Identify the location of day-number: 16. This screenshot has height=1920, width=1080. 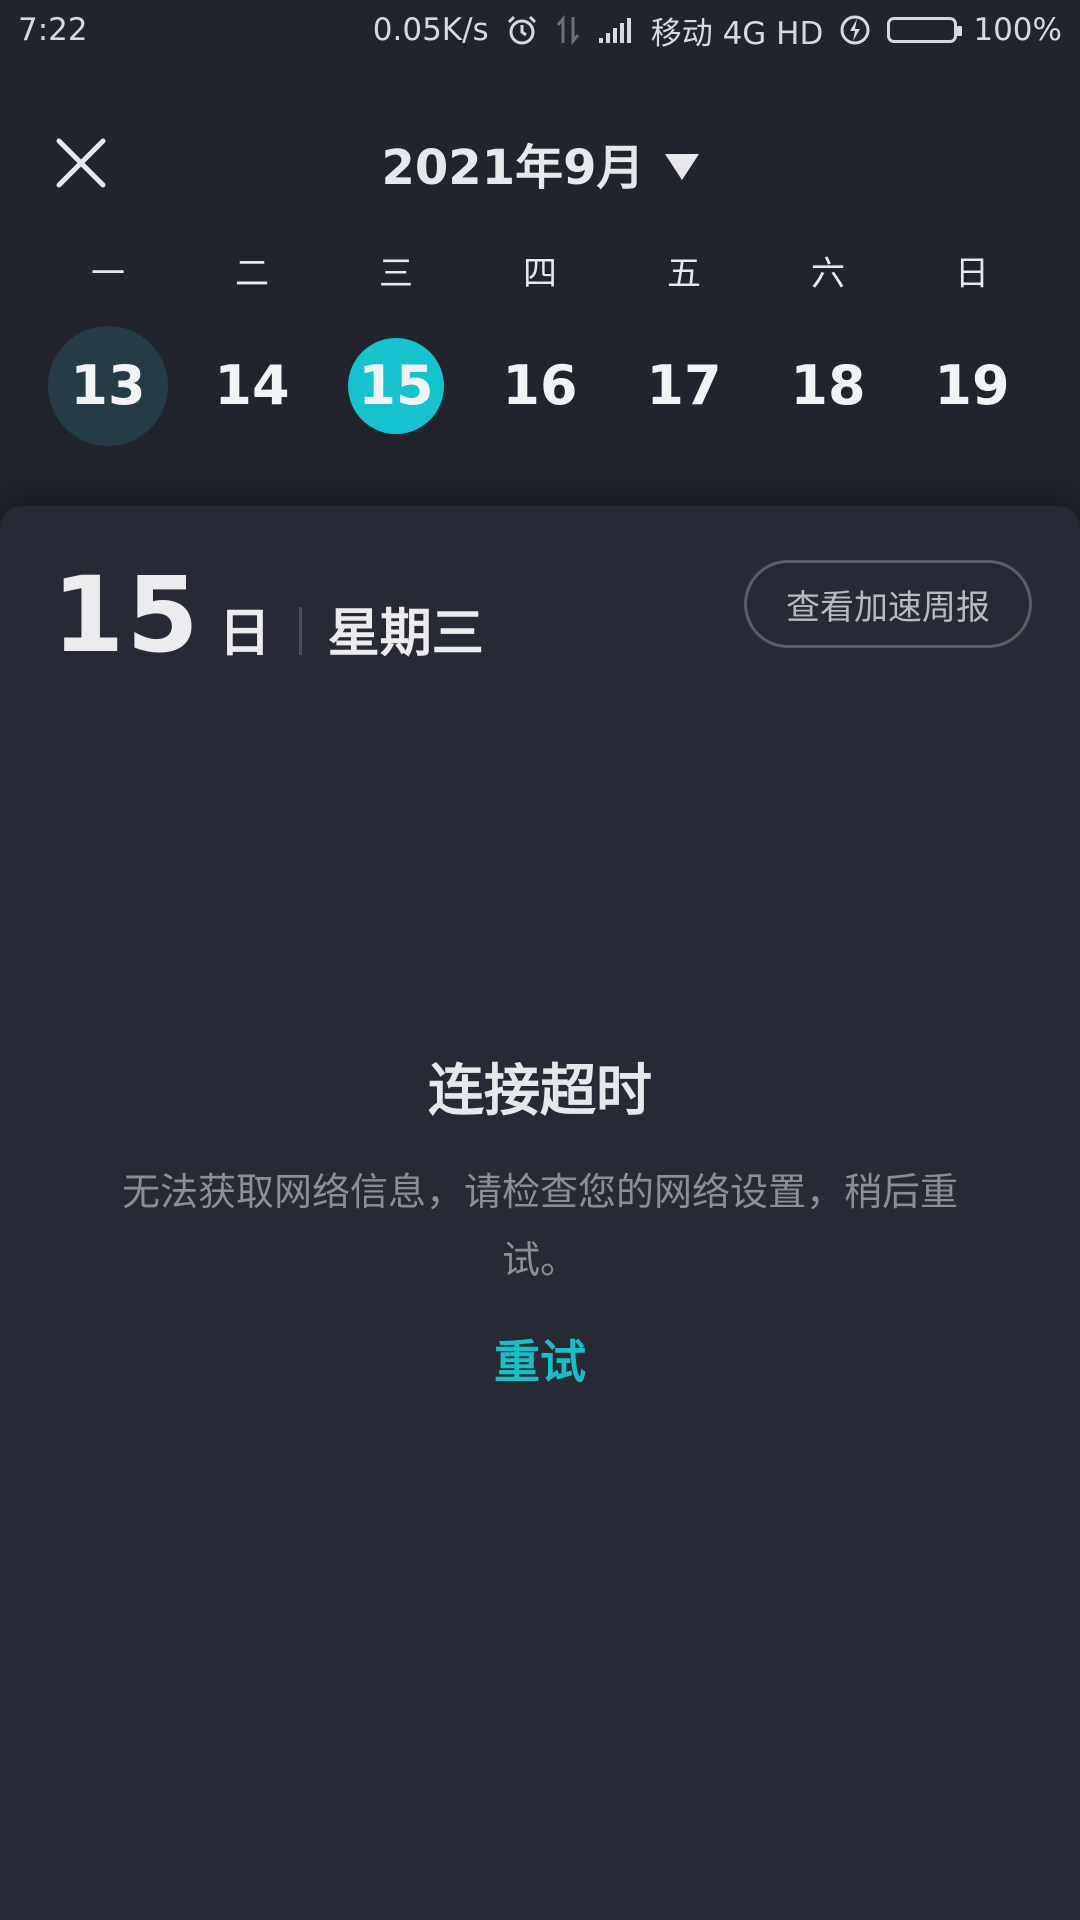
(540, 385).